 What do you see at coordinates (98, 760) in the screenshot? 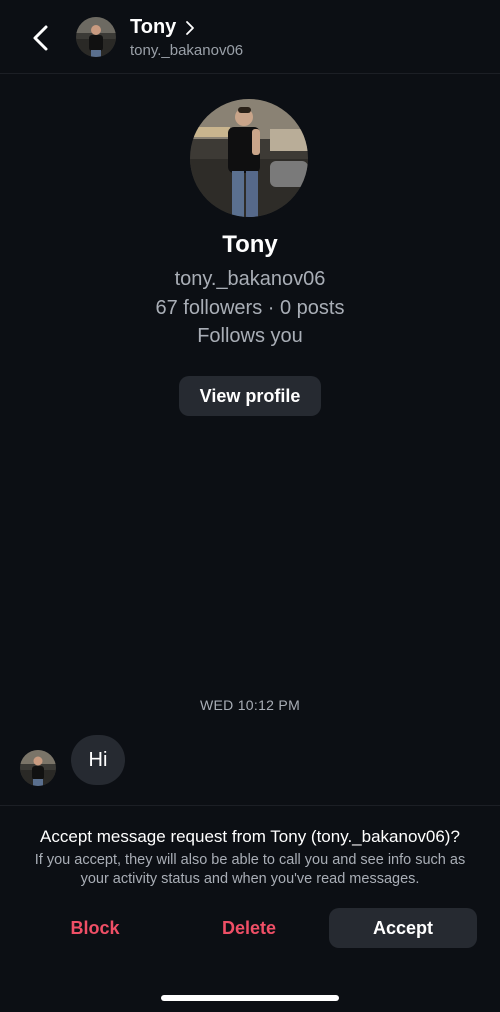
I see `message-bubble: Hi` at bounding box center [98, 760].